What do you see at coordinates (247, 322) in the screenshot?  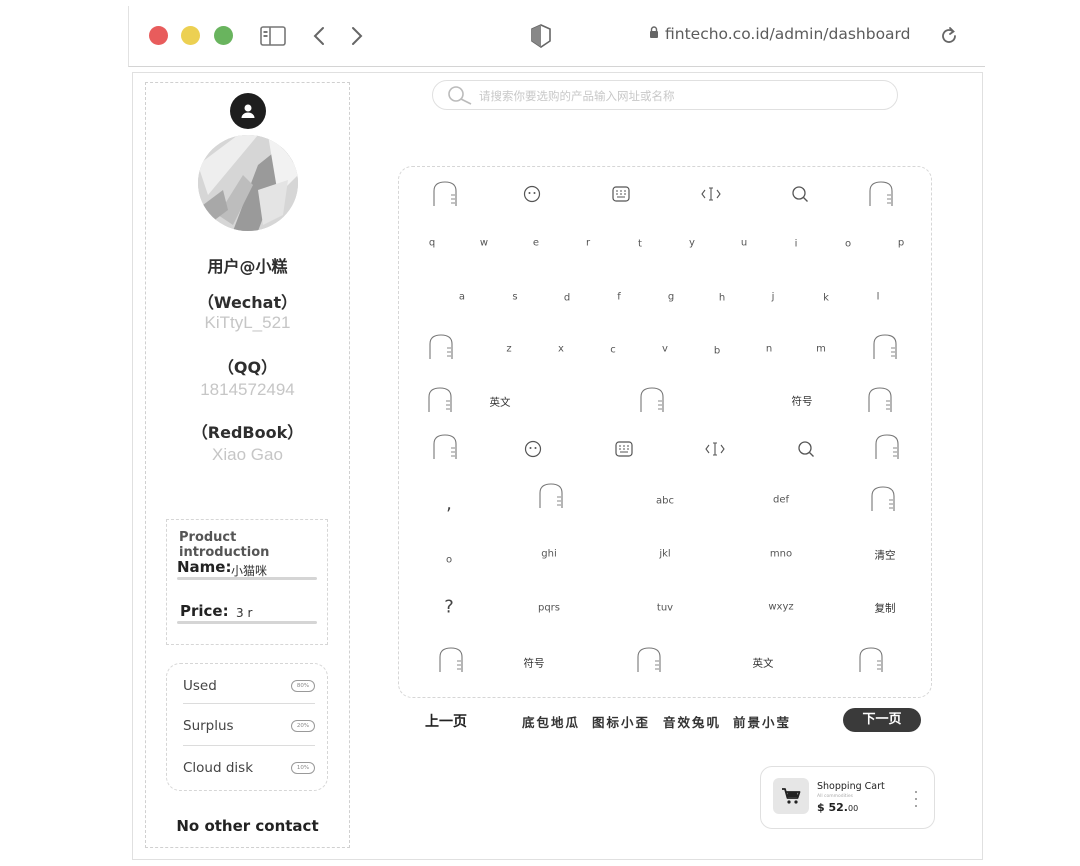 I see `wechat-id: KiTtyL_521` at bounding box center [247, 322].